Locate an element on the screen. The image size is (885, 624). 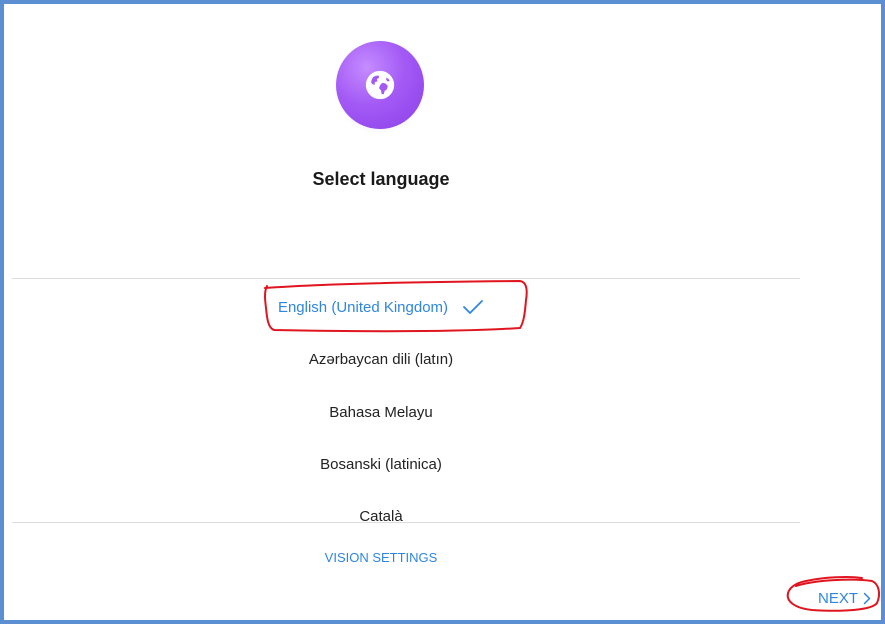
language-option-label: Azərbaycan dili (latın) is located at coordinates (381, 359).